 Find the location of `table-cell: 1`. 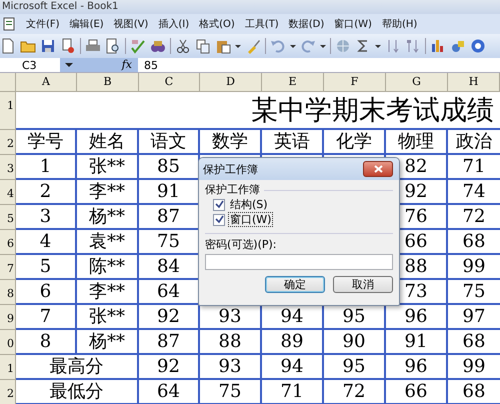

table-cell: 1 is located at coordinates (46, 166).